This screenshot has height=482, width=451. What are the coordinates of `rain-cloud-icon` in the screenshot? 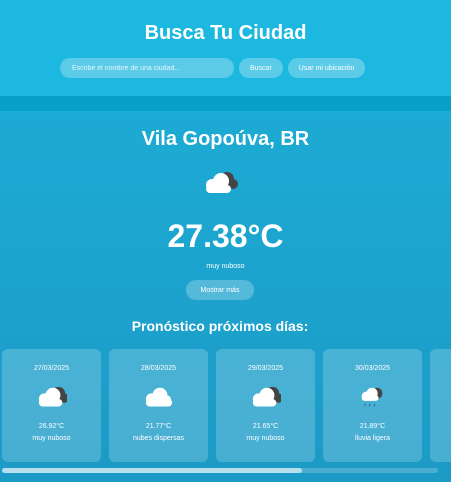 It's located at (372, 397).